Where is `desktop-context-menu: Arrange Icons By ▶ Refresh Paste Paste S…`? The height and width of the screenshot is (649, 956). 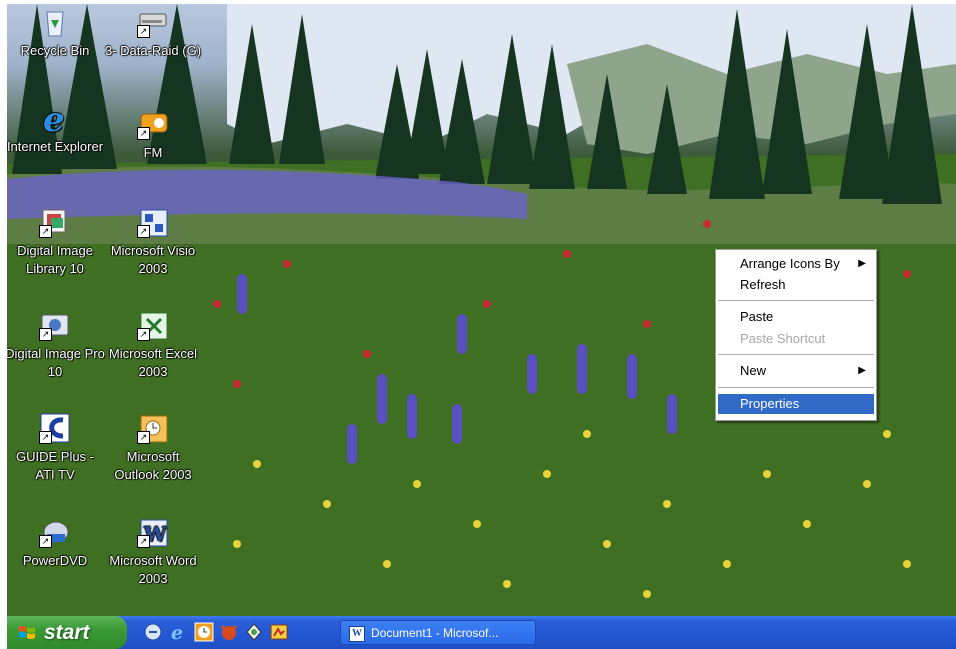
desktop-context-menu: Arrange Icons By ▶ Refresh Paste Paste S… is located at coordinates (796, 335).